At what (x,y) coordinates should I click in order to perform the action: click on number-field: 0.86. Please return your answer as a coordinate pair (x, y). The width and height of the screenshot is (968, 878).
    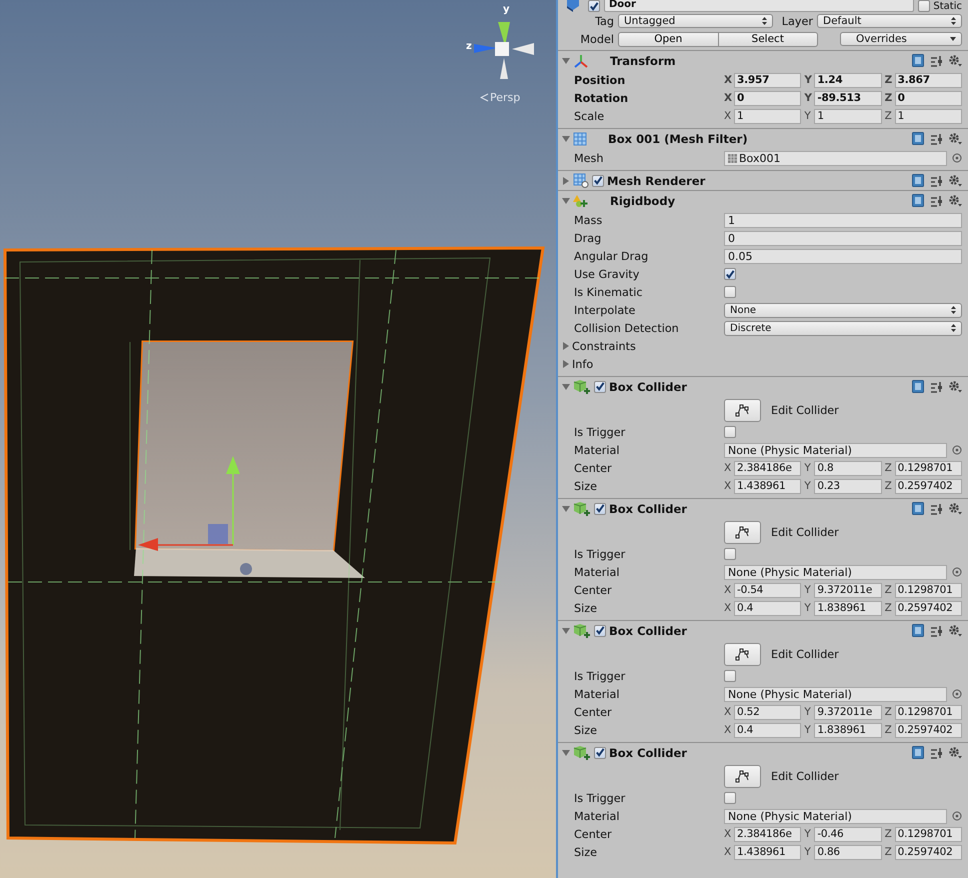
    Looking at the image, I should click on (848, 852).